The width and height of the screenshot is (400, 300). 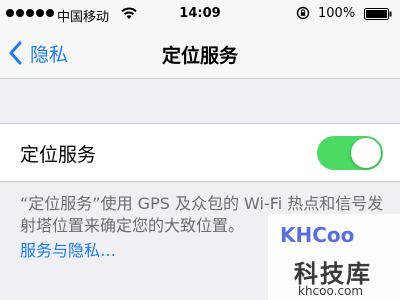 I want to click on toggle-knob, so click(x=366, y=153).